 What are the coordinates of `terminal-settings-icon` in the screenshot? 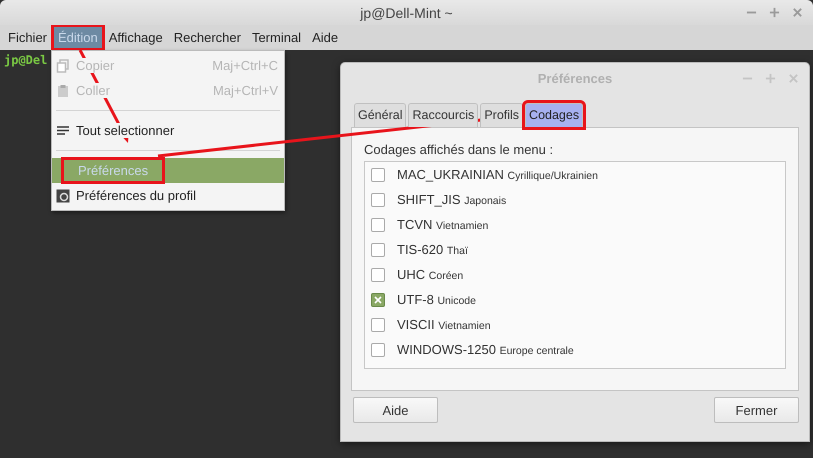 It's located at (63, 195).